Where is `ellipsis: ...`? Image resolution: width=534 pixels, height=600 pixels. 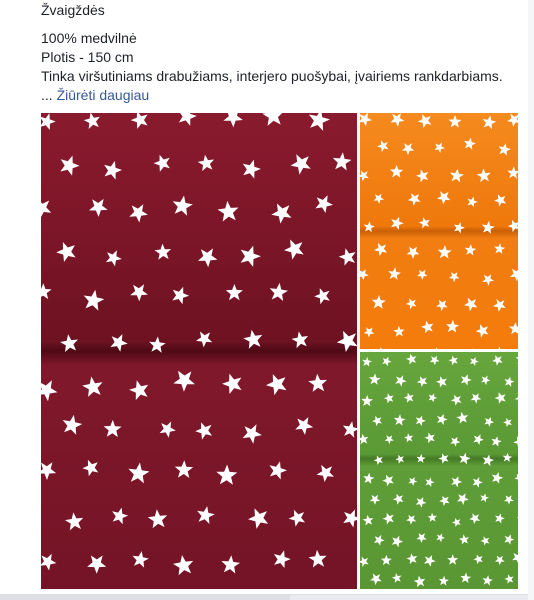
ellipsis: ... is located at coordinates (49, 95).